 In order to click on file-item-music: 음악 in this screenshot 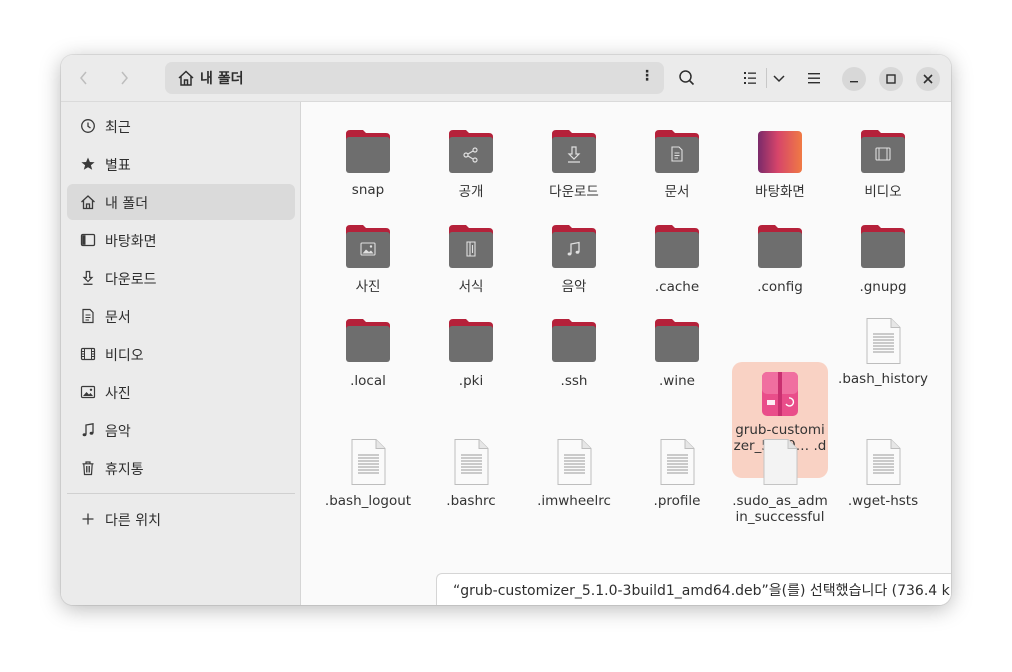, I will do `click(574, 259)`.